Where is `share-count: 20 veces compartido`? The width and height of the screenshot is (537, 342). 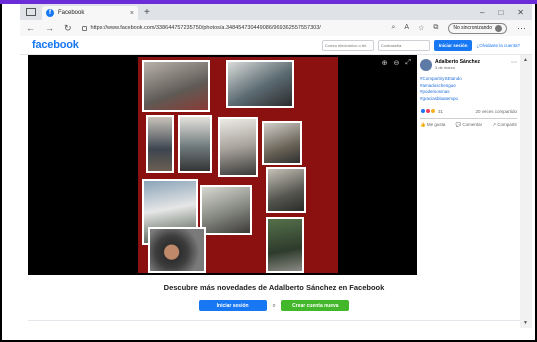
share-count: 20 veces compartido is located at coordinates (496, 111).